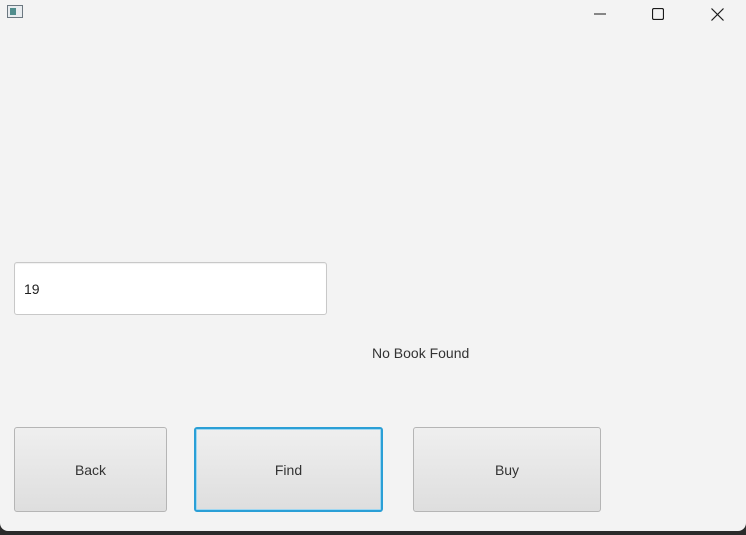 The height and width of the screenshot is (535, 746). What do you see at coordinates (288, 469) in the screenshot?
I see `find-button: Find` at bounding box center [288, 469].